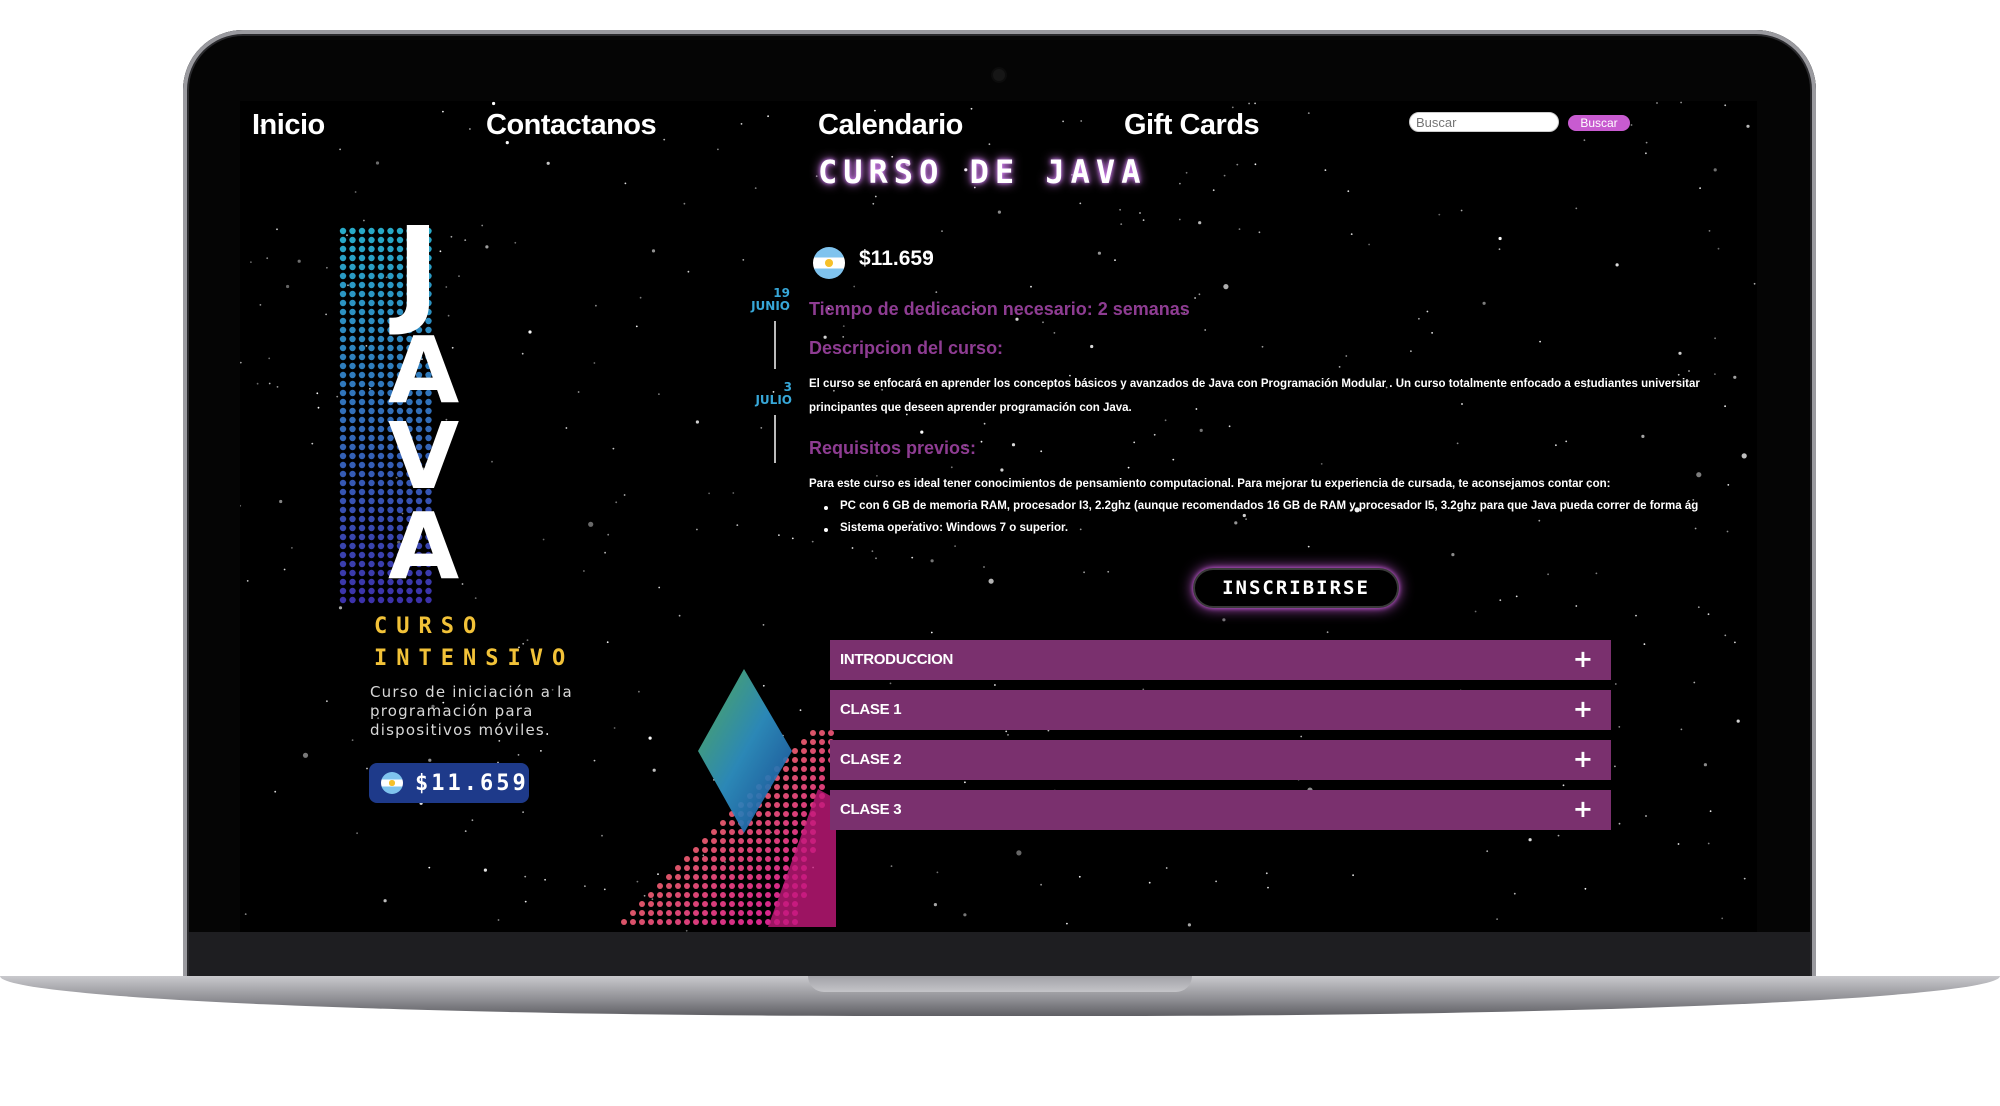 The height and width of the screenshot is (1106, 2000). What do you see at coordinates (571, 125) in the screenshot?
I see `nav-link-contactanos: Contactanos` at bounding box center [571, 125].